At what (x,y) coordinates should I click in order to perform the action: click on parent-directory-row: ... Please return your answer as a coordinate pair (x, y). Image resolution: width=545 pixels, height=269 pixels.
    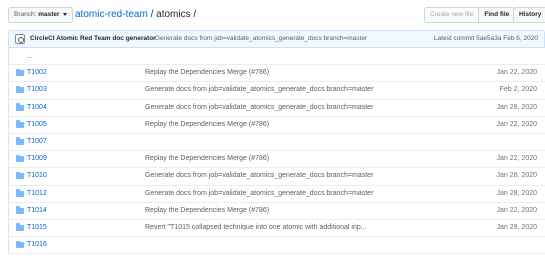
    Looking at the image, I should click on (277, 57).